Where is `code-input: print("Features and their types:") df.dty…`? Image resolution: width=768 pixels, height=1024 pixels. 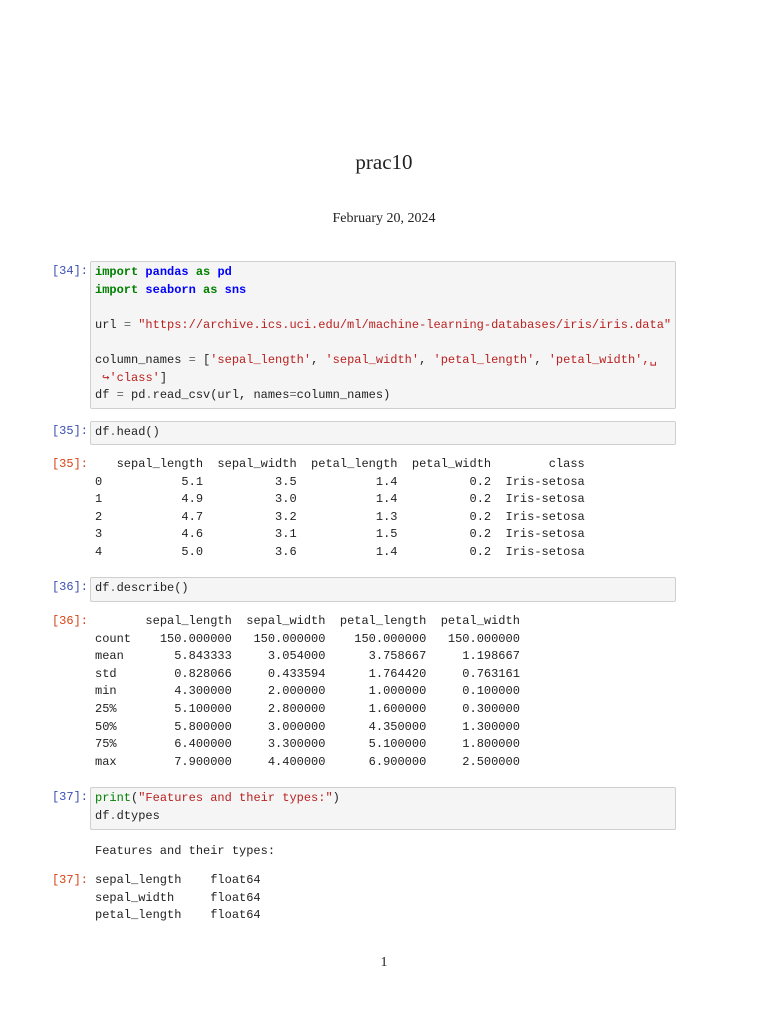 code-input: print("Features and their types:") df.dty… is located at coordinates (383, 808).